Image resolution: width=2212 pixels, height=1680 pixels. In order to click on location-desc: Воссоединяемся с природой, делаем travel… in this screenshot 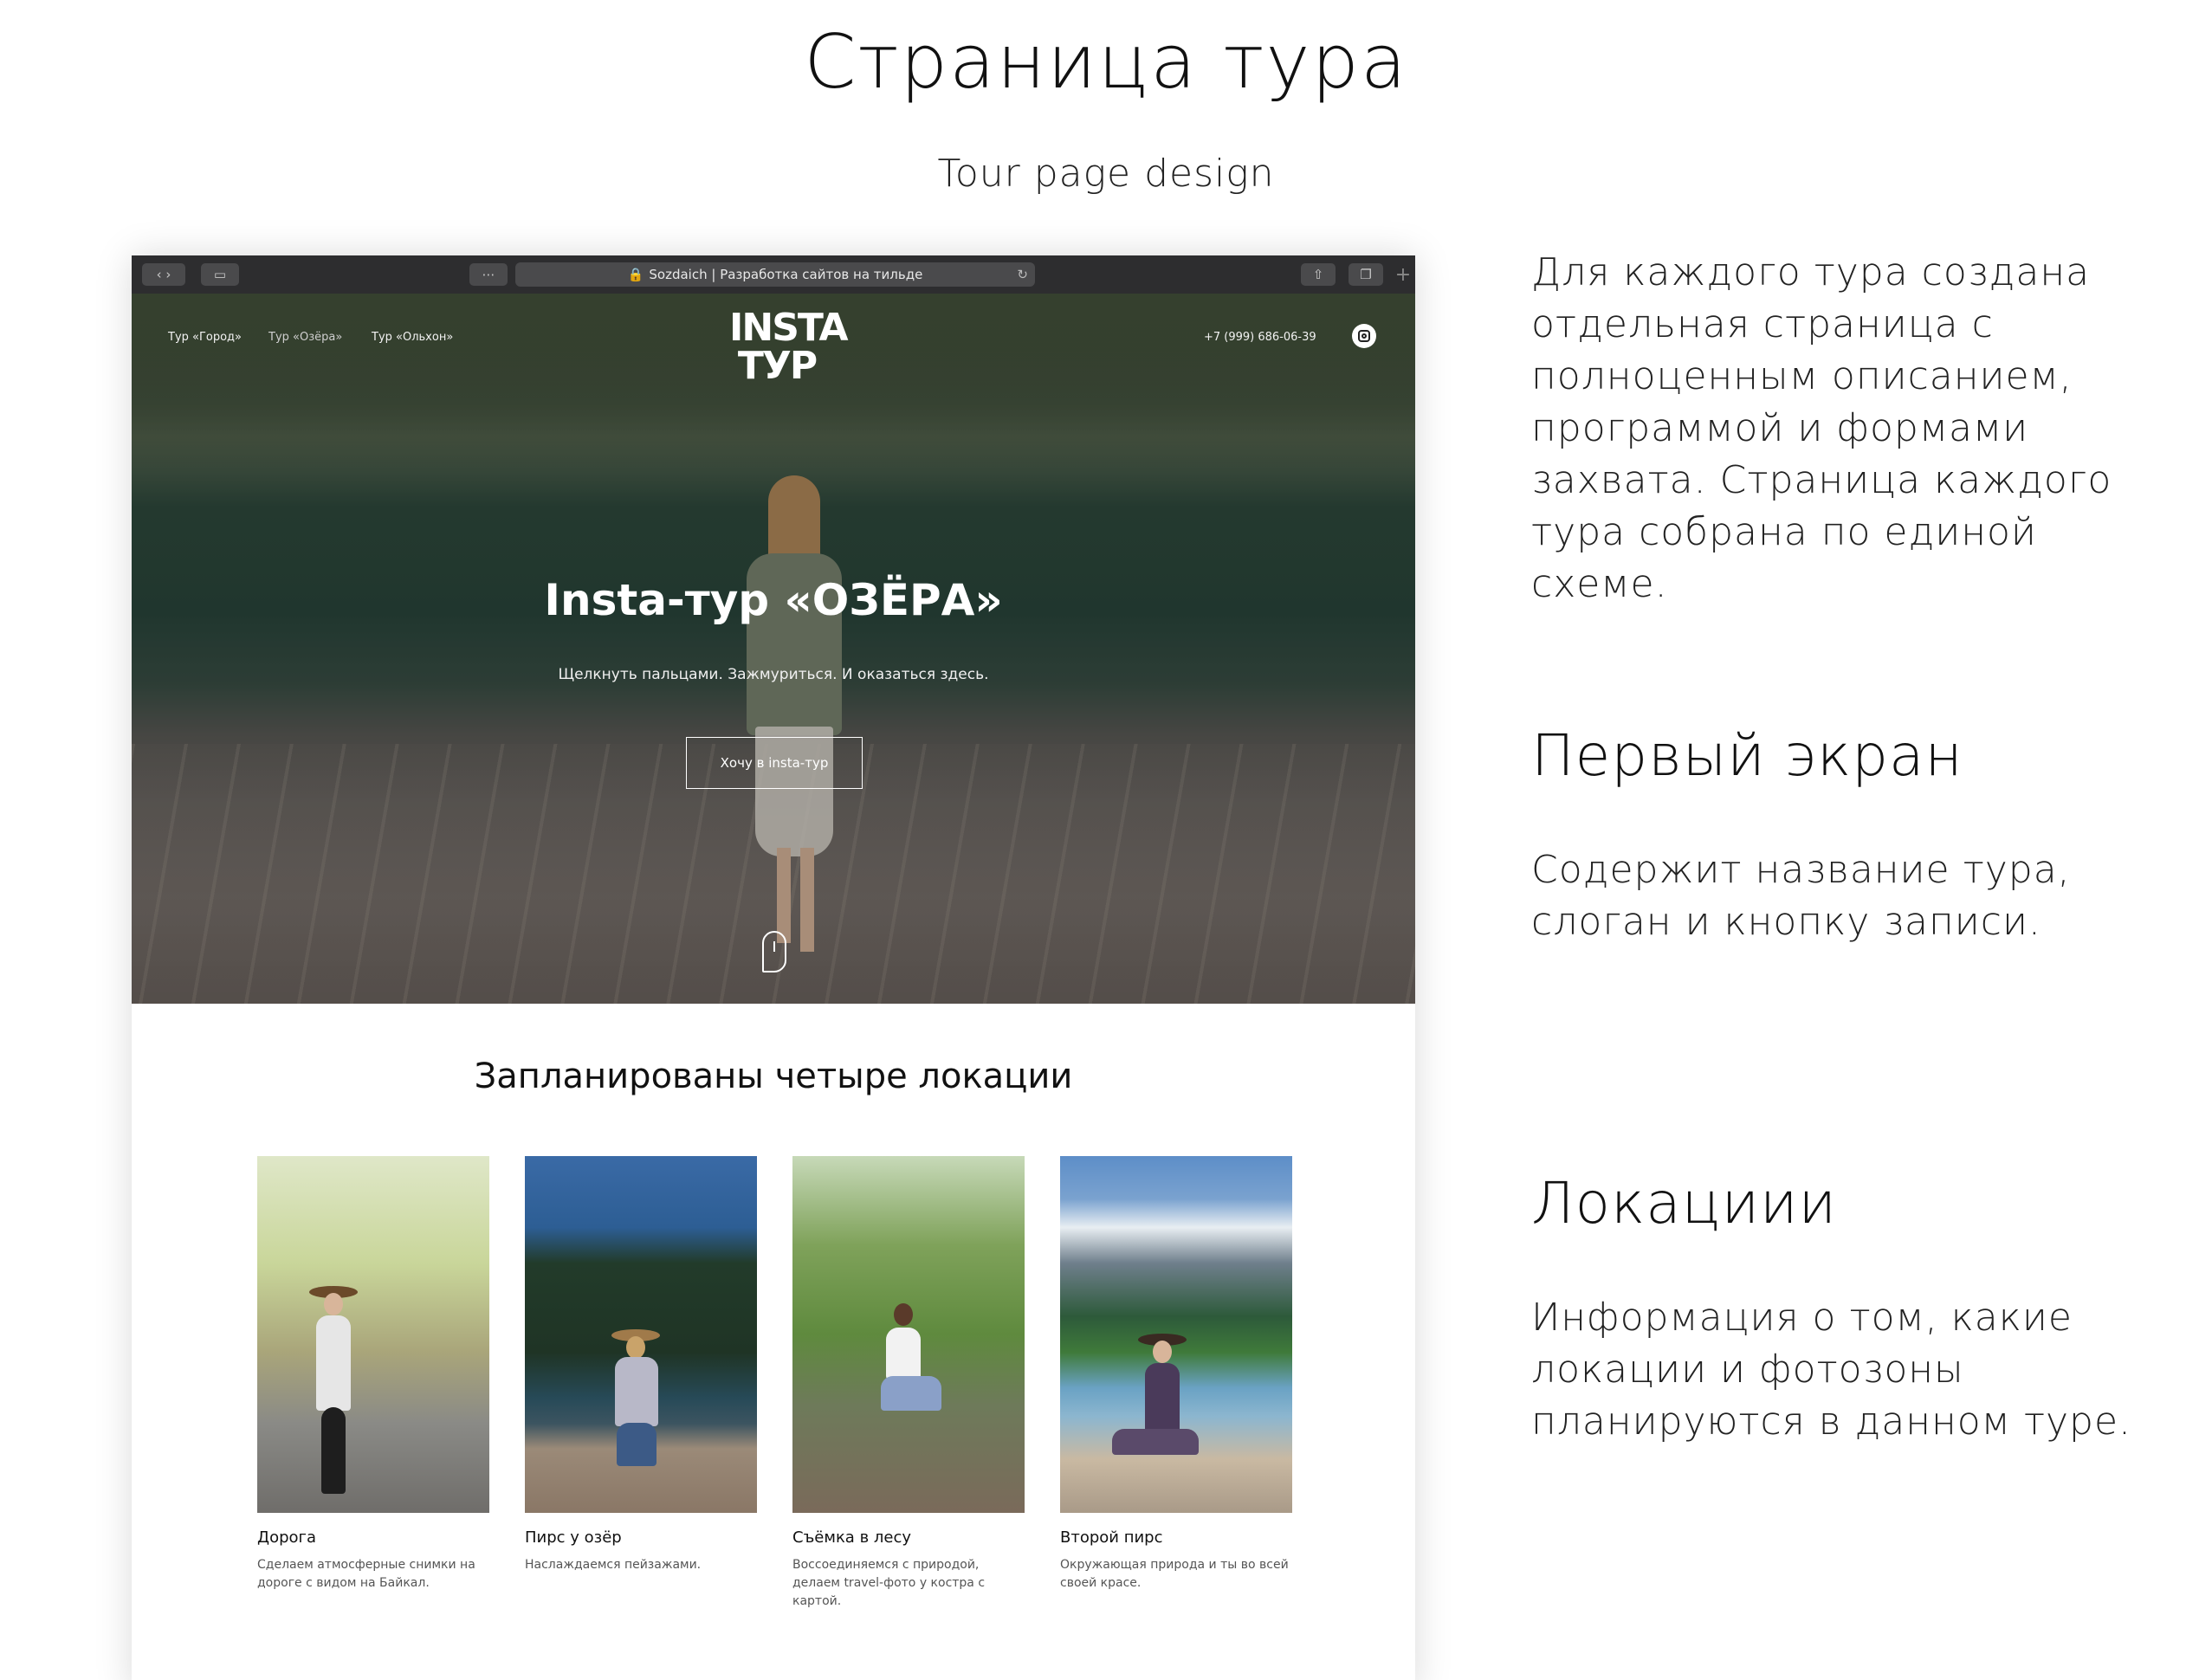, I will do `click(889, 1583)`.